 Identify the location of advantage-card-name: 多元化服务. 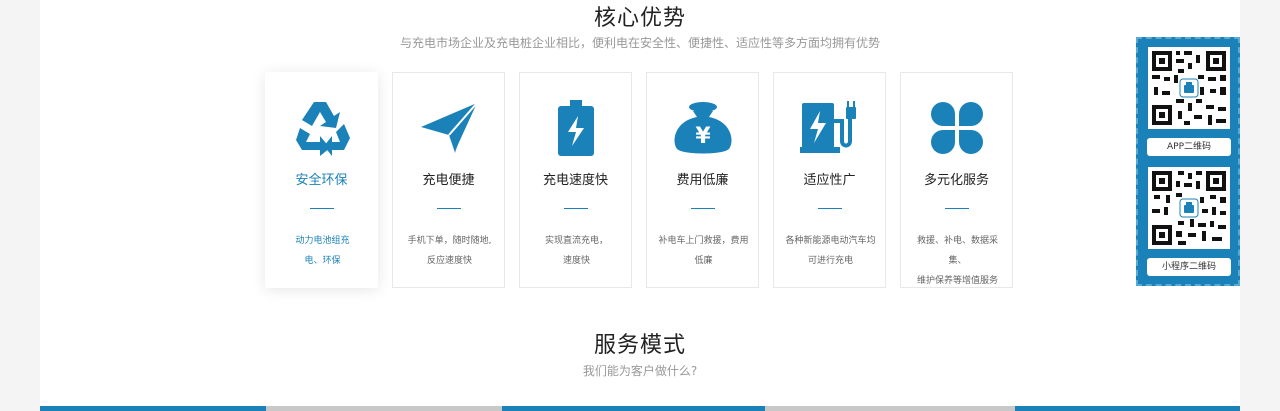
(956, 180).